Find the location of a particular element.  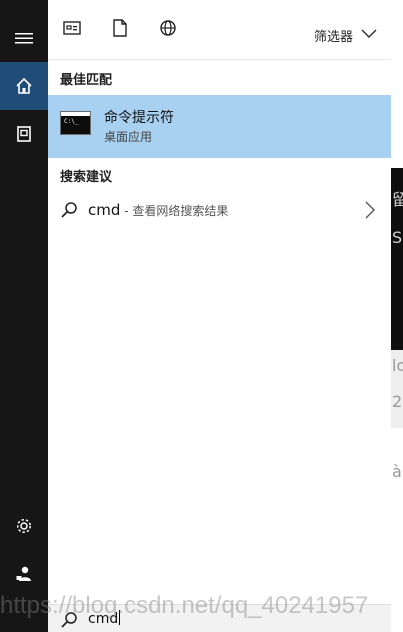

best-match-subtitle: 桌面应用 is located at coordinates (128, 137).